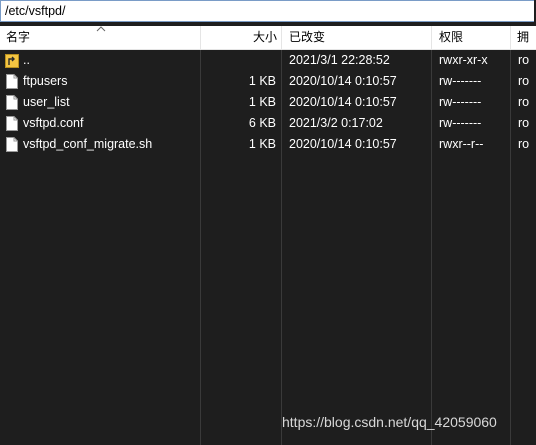 The image size is (536, 445). Describe the element at coordinates (389, 422) in the screenshot. I see `watermark-text: https://blog.csdn.net/qq_42059060` at that location.